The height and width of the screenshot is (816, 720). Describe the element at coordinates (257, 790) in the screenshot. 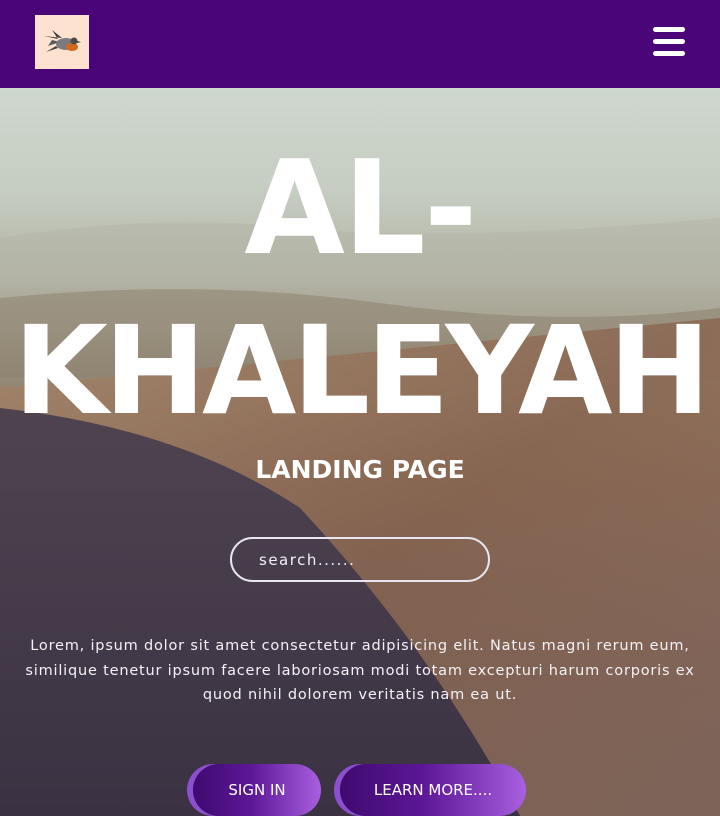

I see `sign-in-button: SIGN IN` at that location.